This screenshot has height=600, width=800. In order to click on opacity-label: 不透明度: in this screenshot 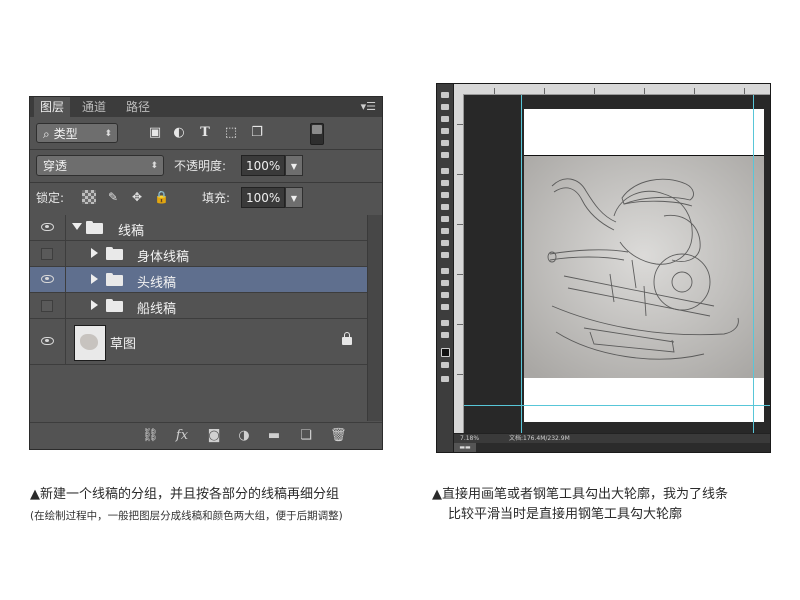, I will do `click(200, 166)`.